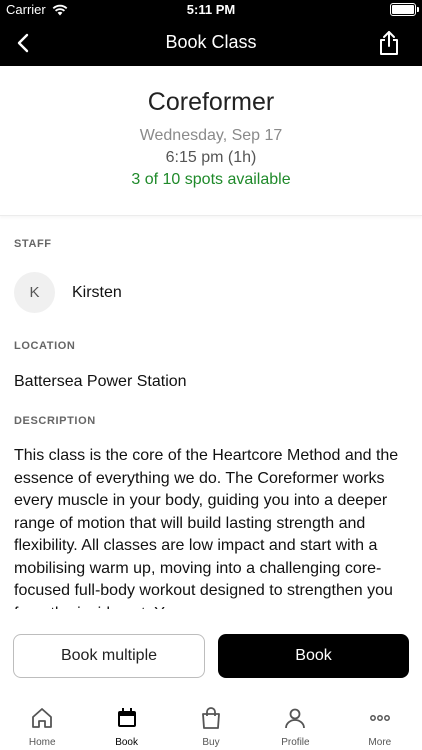  I want to click on spots-available: 3 of 10 spots available, so click(211, 179).